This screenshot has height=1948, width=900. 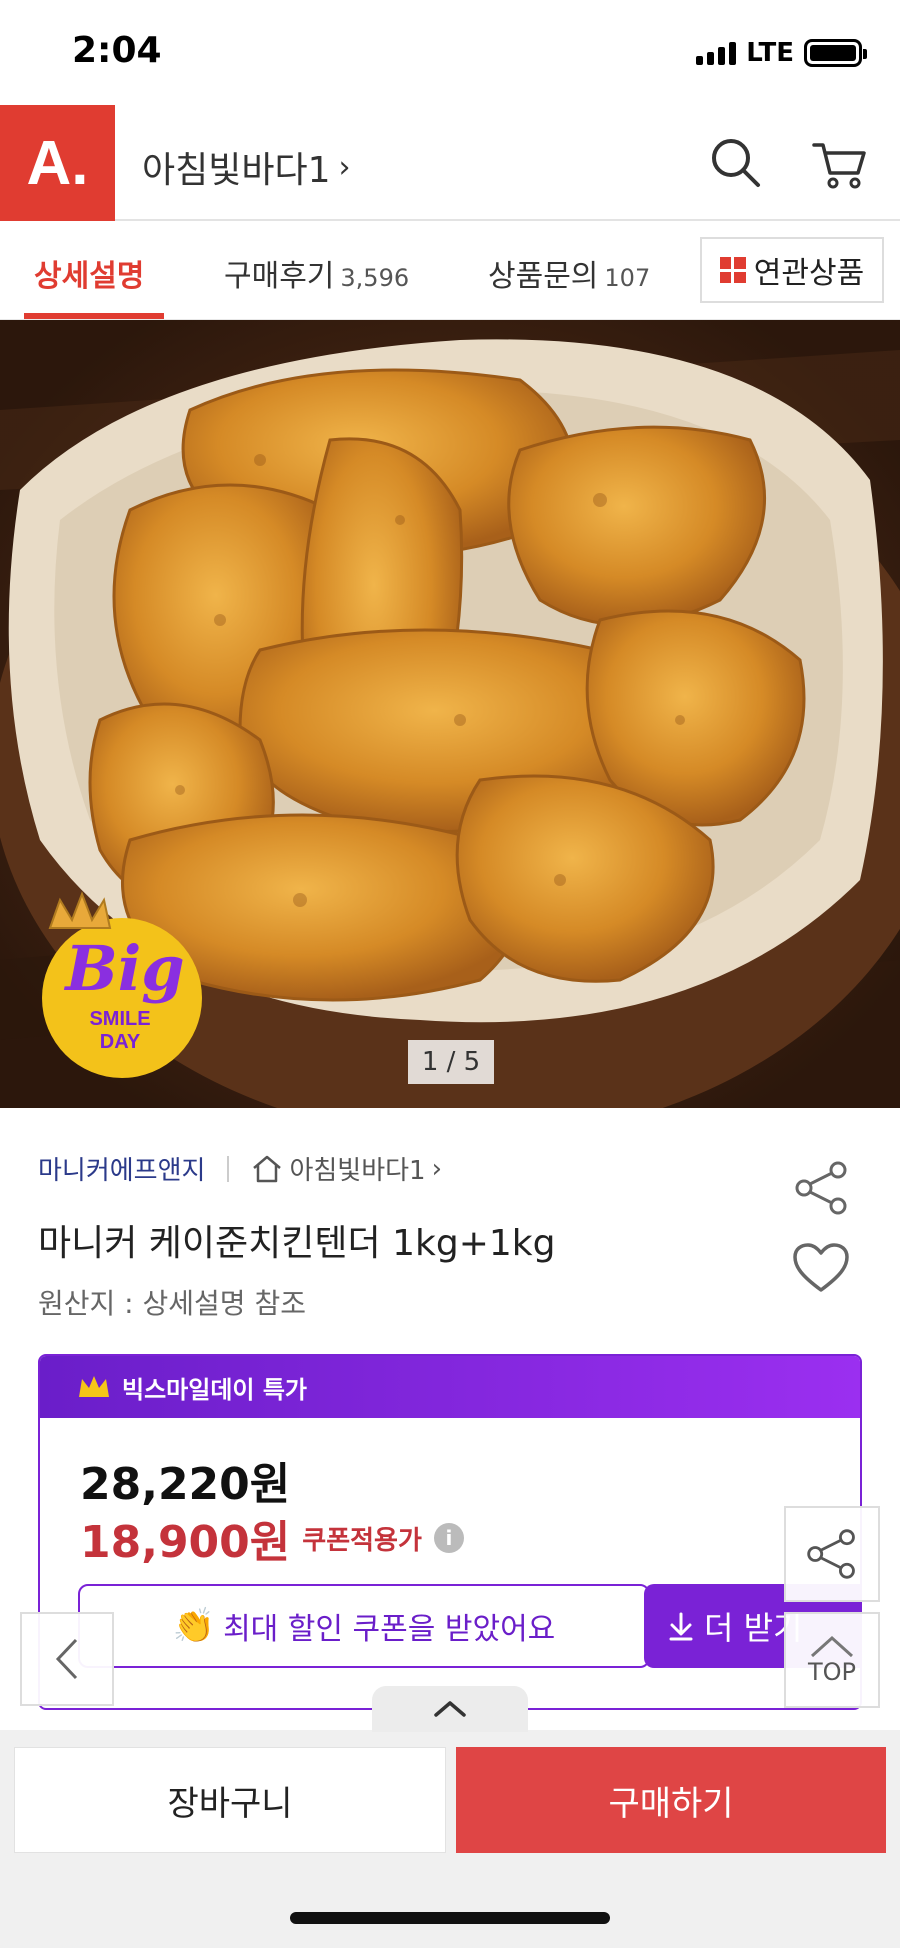 I want to click on home-indicator, so click(x=450, y=1918).